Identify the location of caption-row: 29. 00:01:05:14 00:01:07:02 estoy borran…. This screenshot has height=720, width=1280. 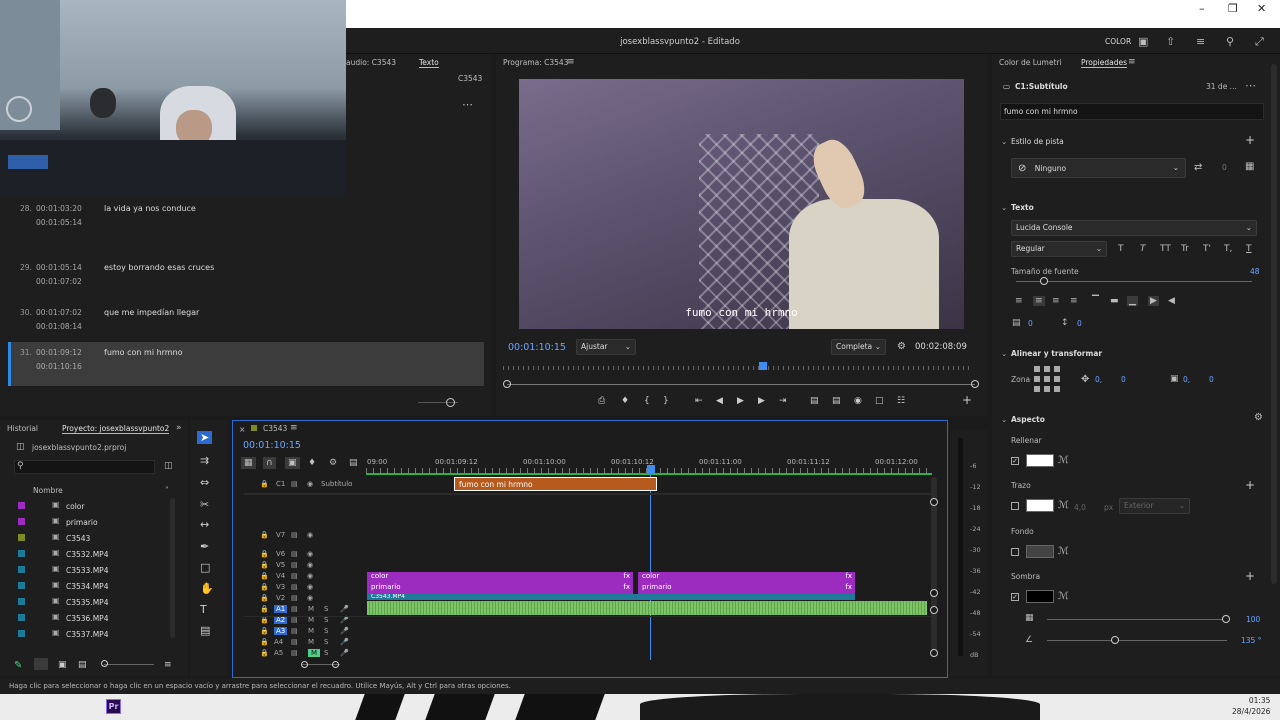
(242, 279).